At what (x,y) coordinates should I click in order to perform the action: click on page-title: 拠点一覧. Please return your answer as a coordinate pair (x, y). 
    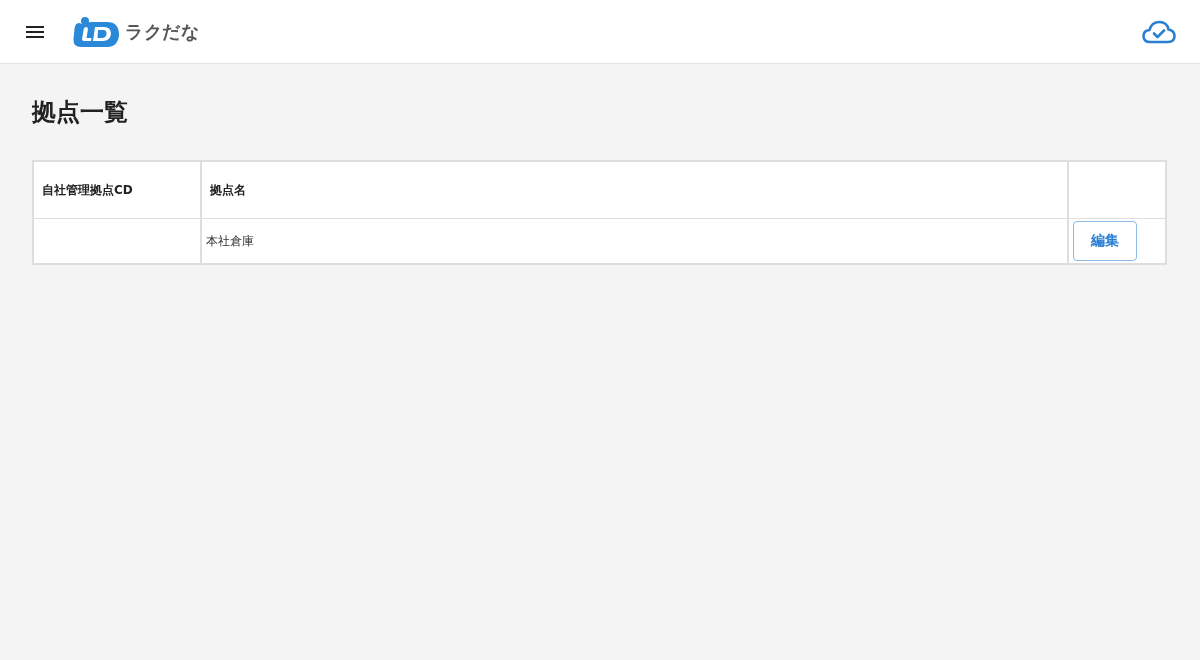
    Looking at the image, I should click on (80, 112).